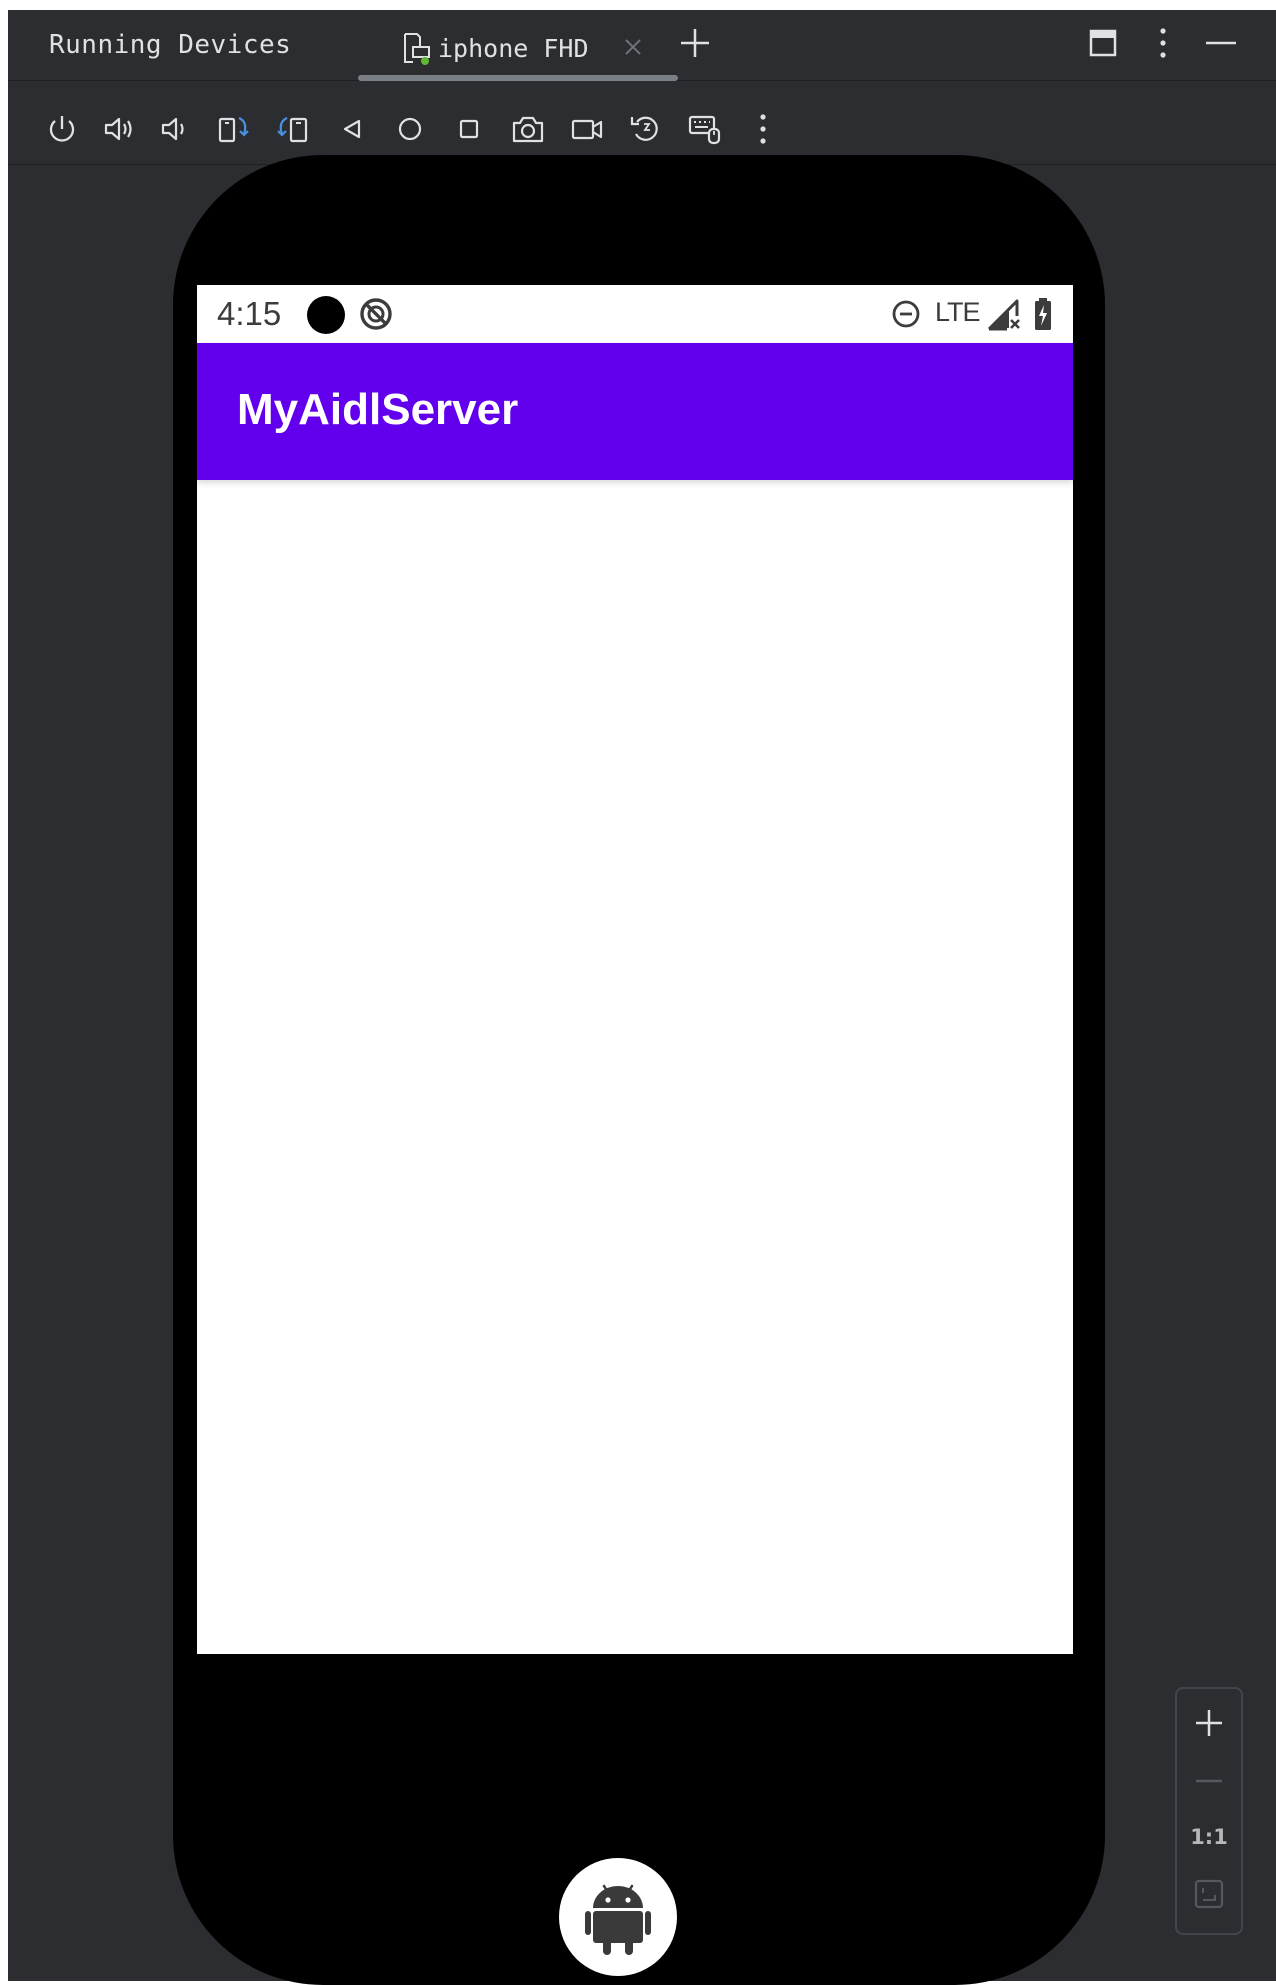 Image resolution: width=1276 pixels, height=1985 pixels. I want to click on home-nav-button, so click(410, 129).